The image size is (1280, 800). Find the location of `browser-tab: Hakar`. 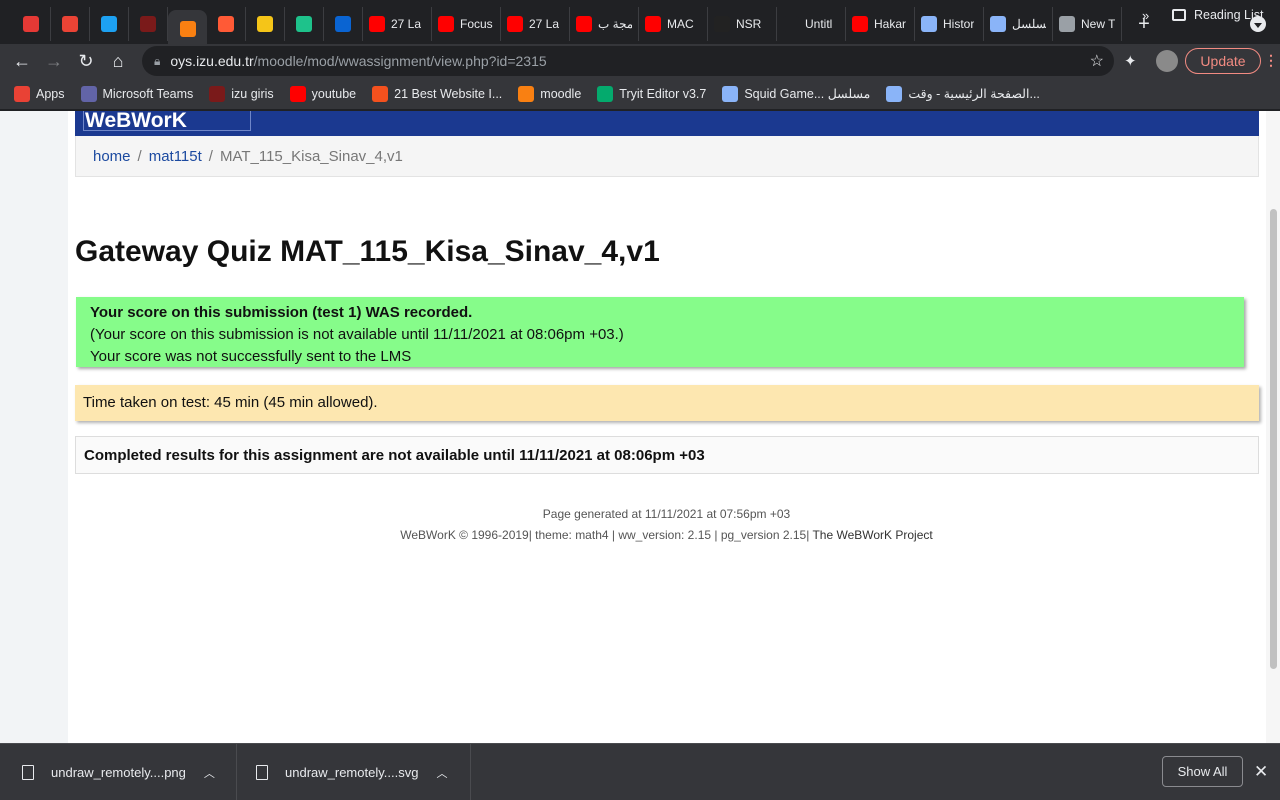

browser-tab: Hakar is located at coordinates (880, 24).